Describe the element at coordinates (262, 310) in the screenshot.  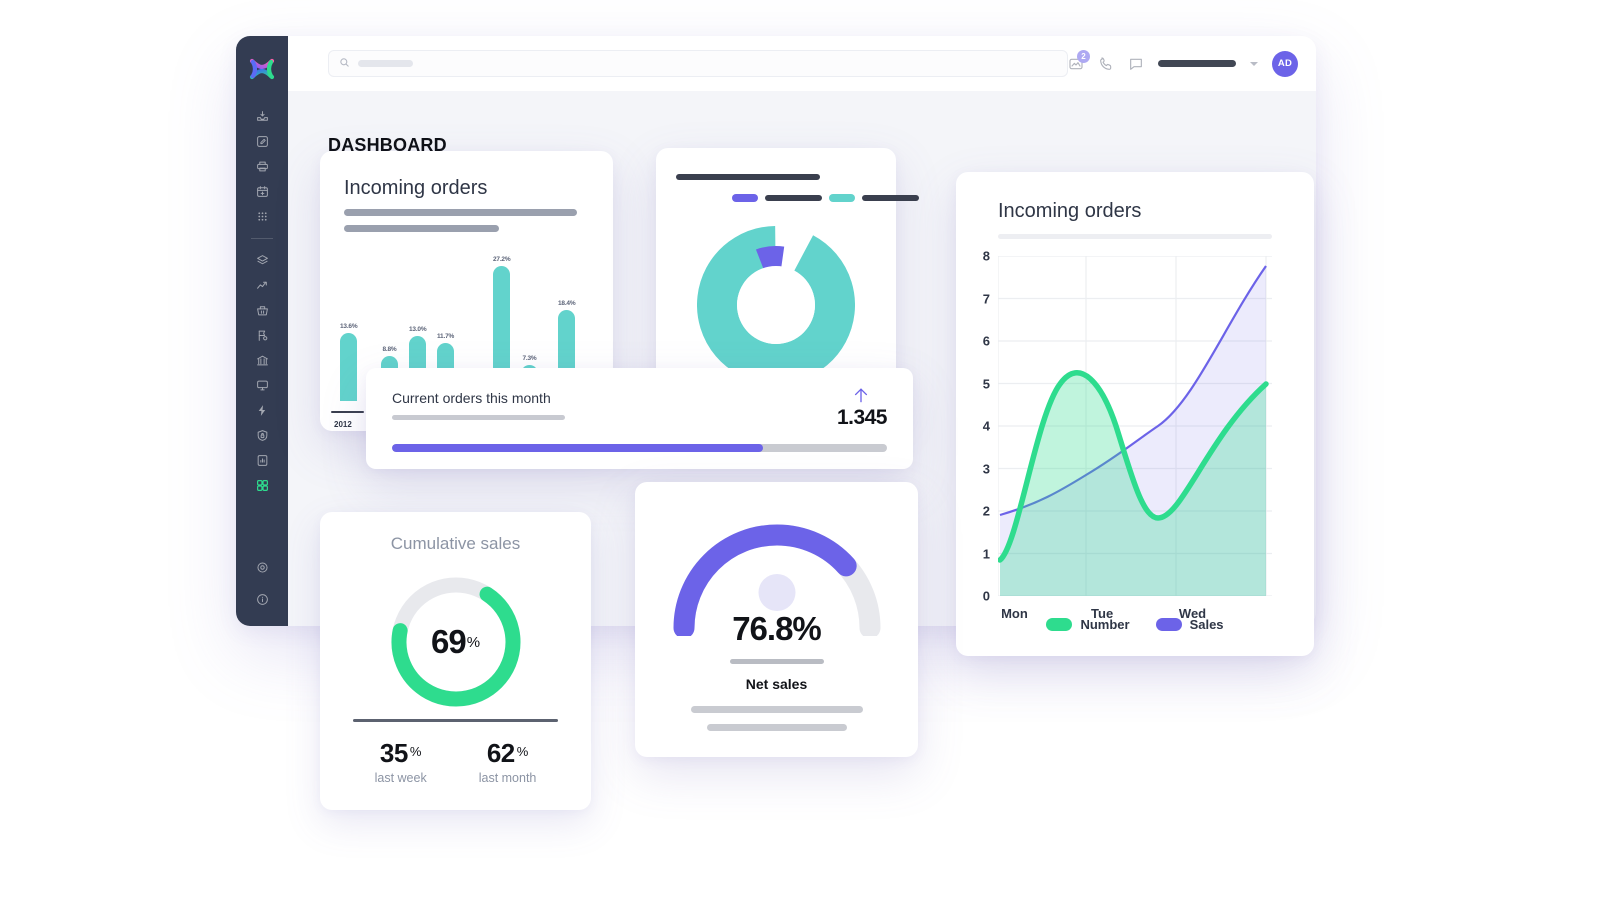
I see `sidebar-item-shopping-basket` at that location.